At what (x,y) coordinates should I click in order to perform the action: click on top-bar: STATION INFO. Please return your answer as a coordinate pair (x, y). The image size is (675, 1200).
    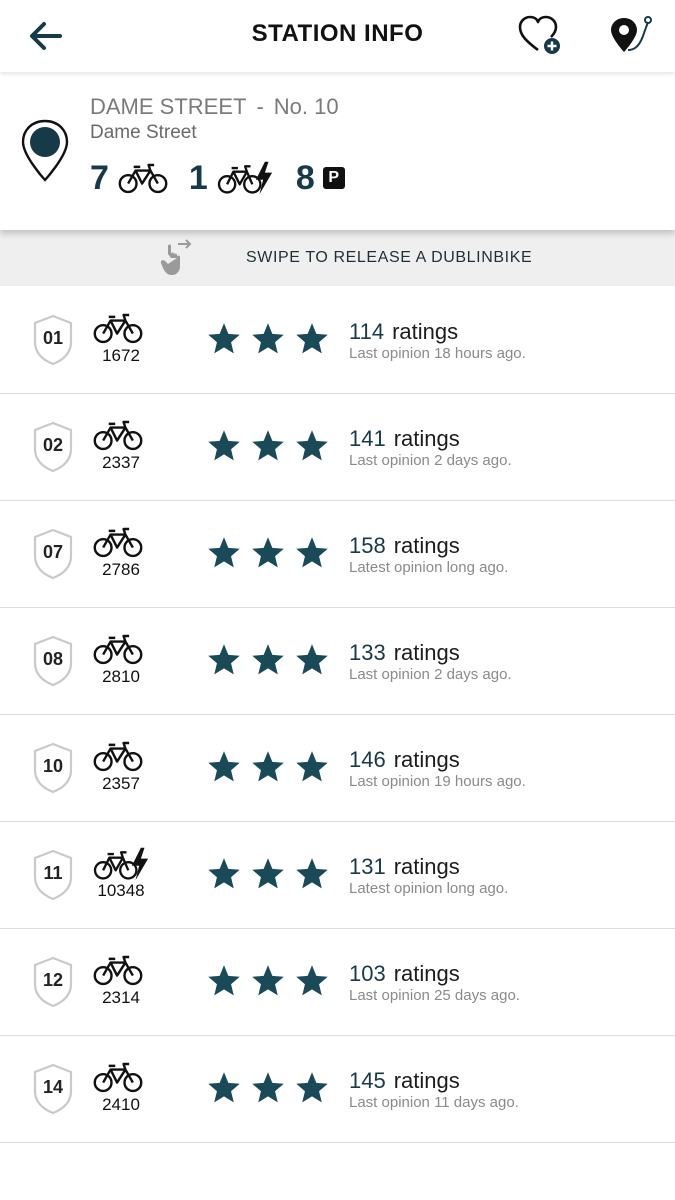
    Looking at the image, I should click on (337, 36).